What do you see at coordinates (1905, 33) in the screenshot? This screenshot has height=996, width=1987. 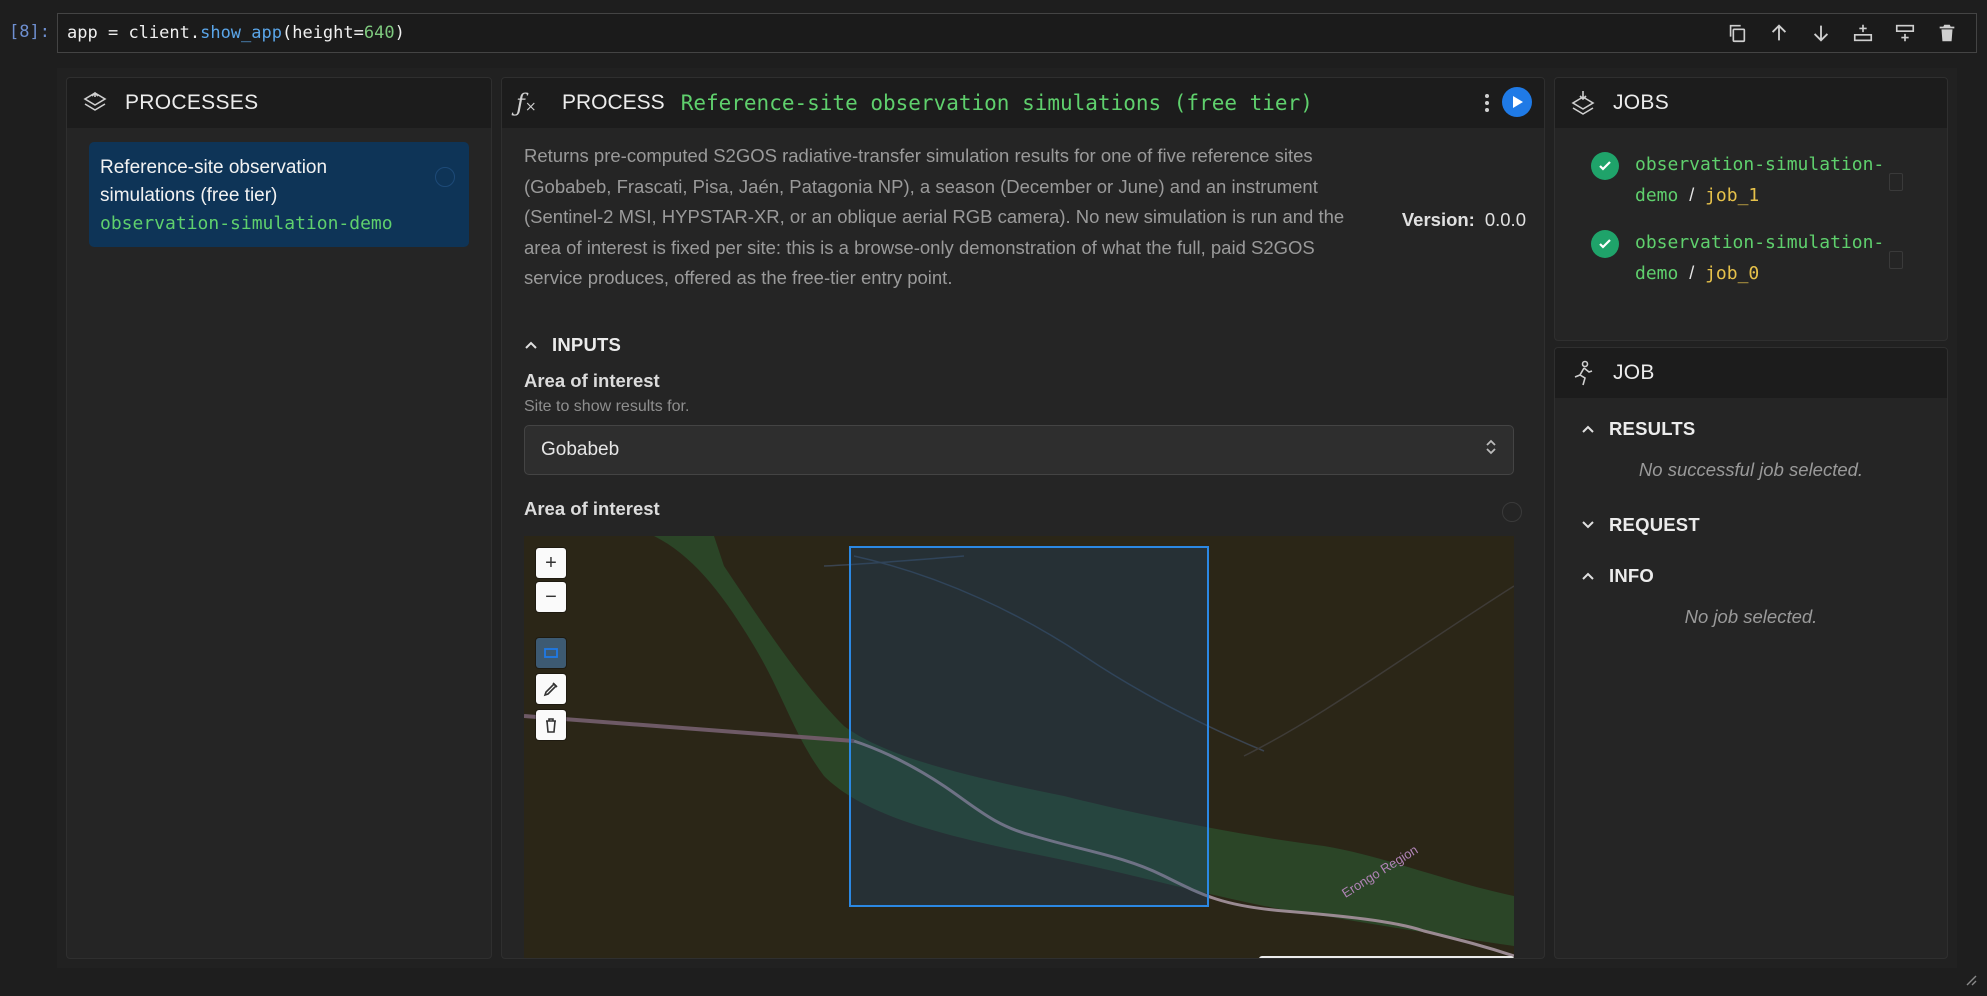 I see `insert-above-icon` at bounding box center [1905, 33].